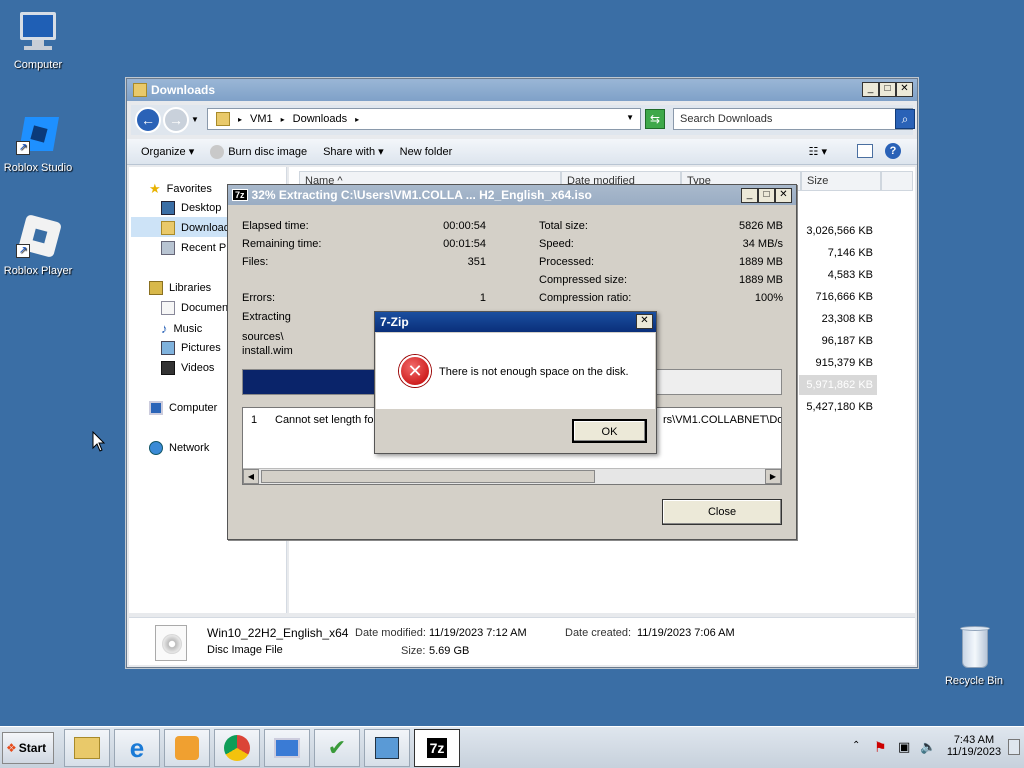  I want to click on search-icon: ⌕, so click(905, 119).